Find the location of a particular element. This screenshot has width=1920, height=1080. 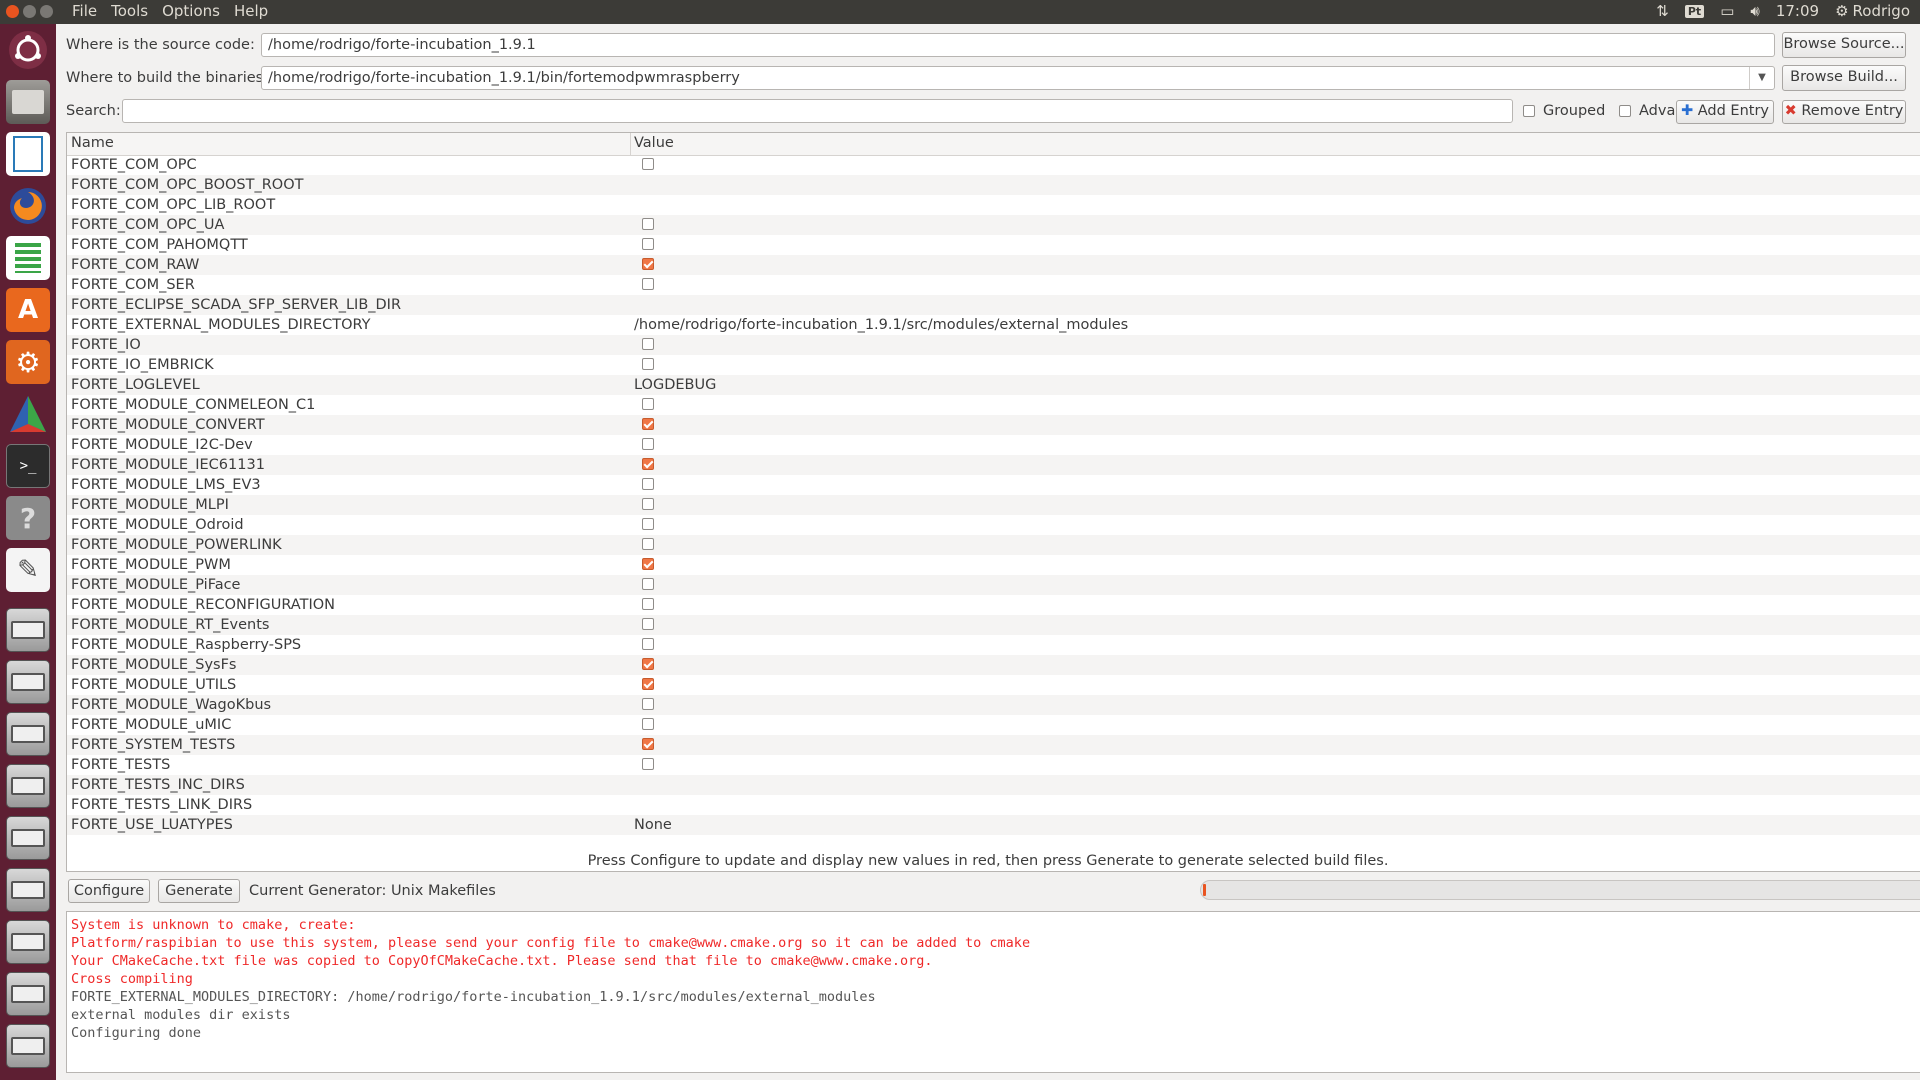

text-editor-icon: ✎ is located at coordinates (28, 570).